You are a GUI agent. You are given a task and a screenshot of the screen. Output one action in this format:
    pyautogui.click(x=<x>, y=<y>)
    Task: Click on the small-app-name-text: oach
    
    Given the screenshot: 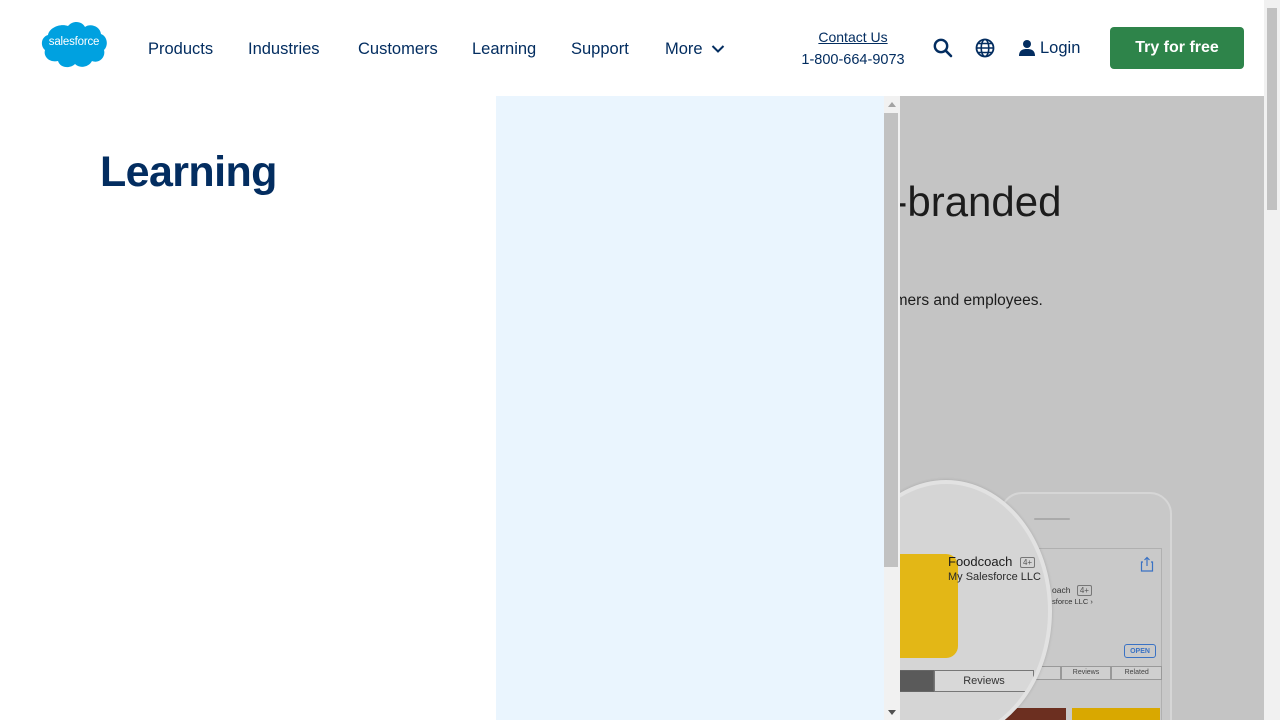 What is the action you would take?
    pyautogui.click(x=1061, y=590)
    